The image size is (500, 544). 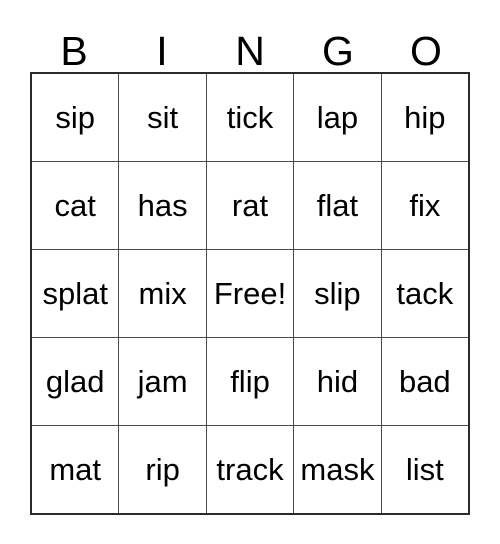 I want to click on bingo-cell-free-space: Free!, so click(x=251, y=293).